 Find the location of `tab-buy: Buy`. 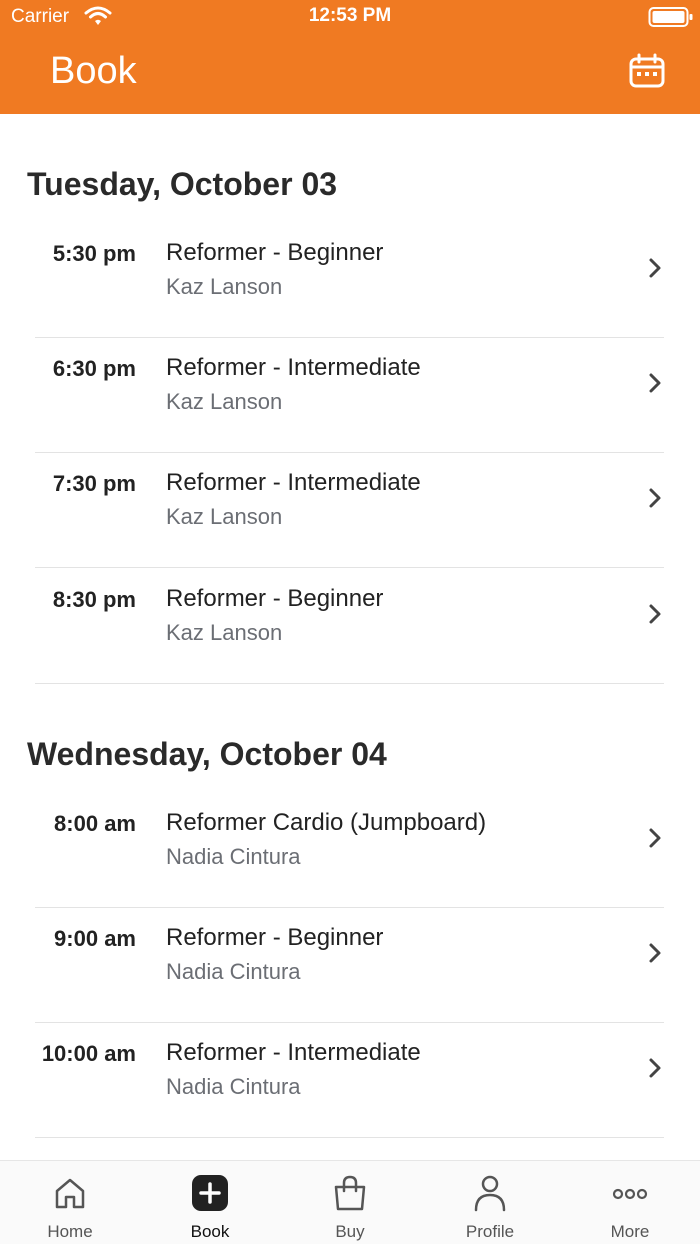

tab-buy: Buy is located at coordinates (350, 1202).